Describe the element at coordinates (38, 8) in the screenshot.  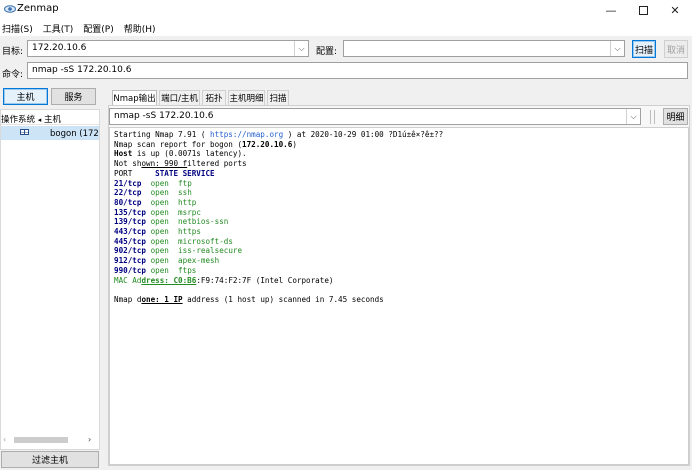
I see `window-title: Zenmap` at that location.